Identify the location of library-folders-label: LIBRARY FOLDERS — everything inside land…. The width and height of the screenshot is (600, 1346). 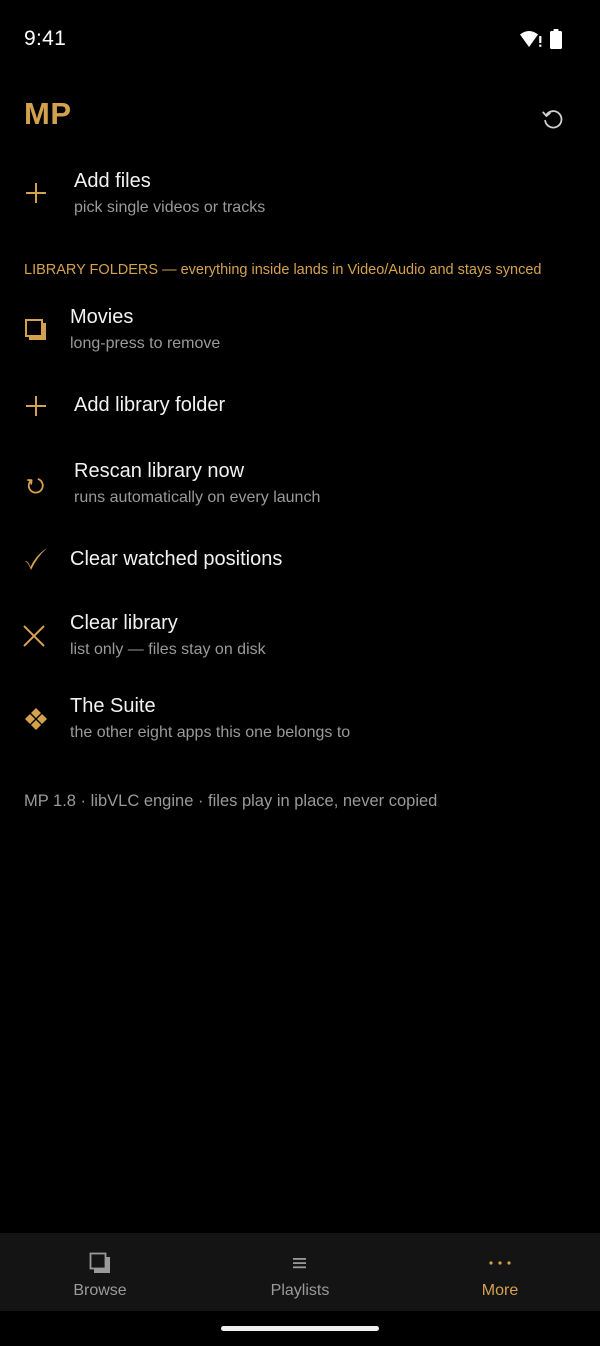
(283, 270).